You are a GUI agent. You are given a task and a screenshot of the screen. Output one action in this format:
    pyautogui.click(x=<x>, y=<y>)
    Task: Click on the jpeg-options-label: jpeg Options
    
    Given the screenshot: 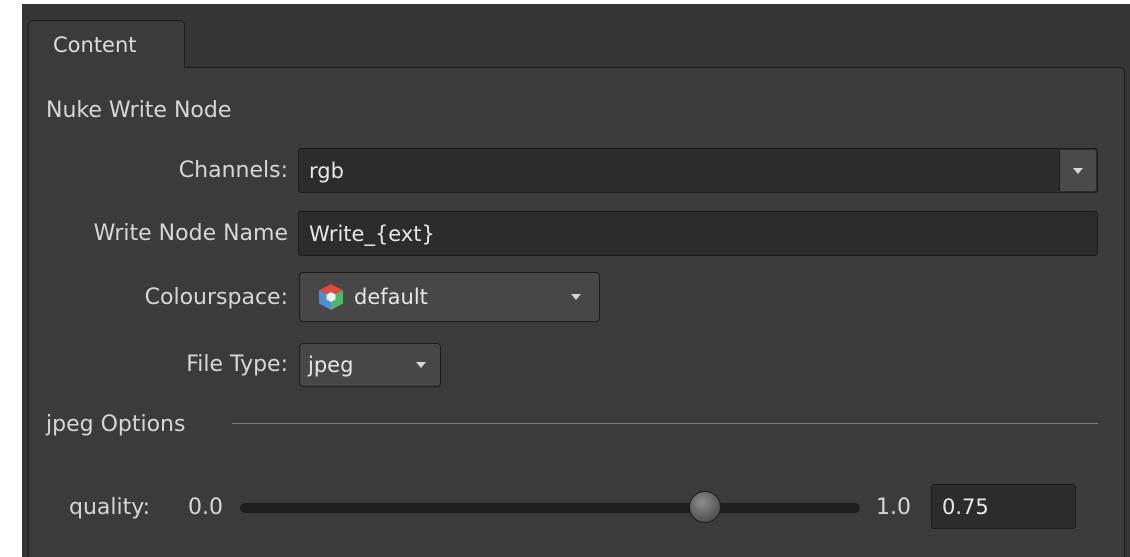 What is the action you would take?
    pyautogui.click(x=116, y=424)
    